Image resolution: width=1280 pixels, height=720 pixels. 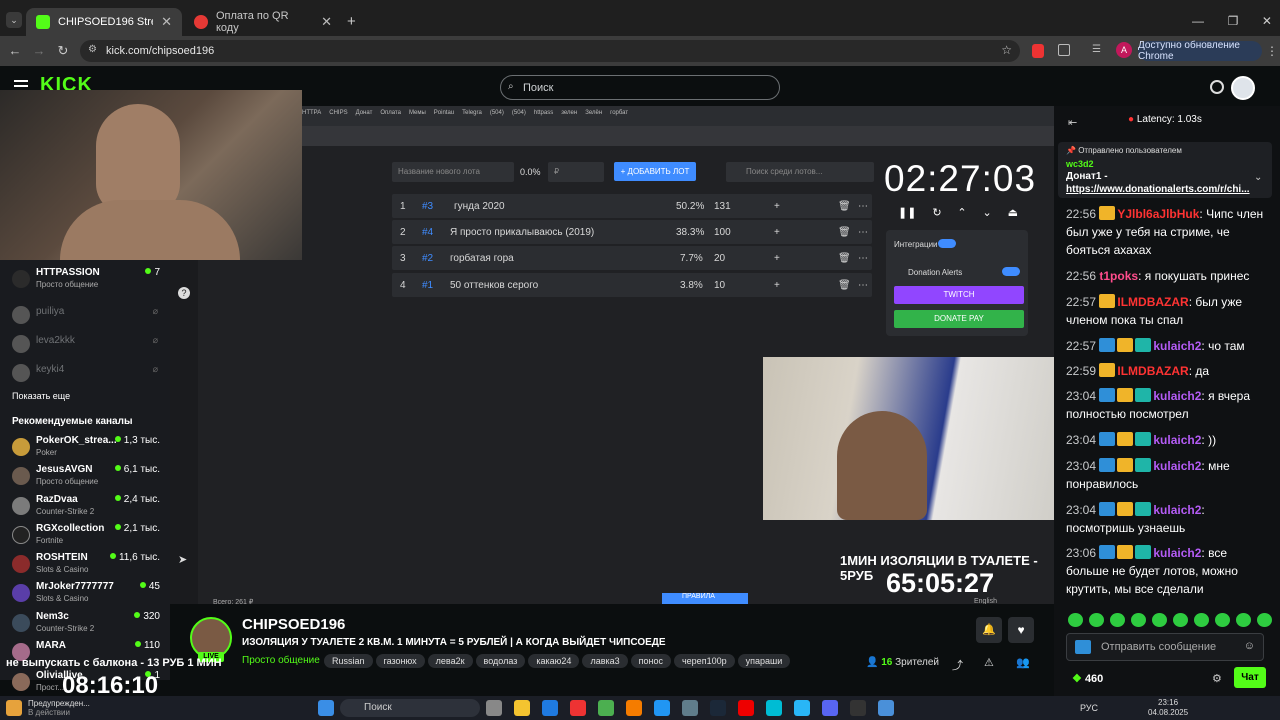 I want to click on taskbar-search: Поиск, so click(x=410, y=708).